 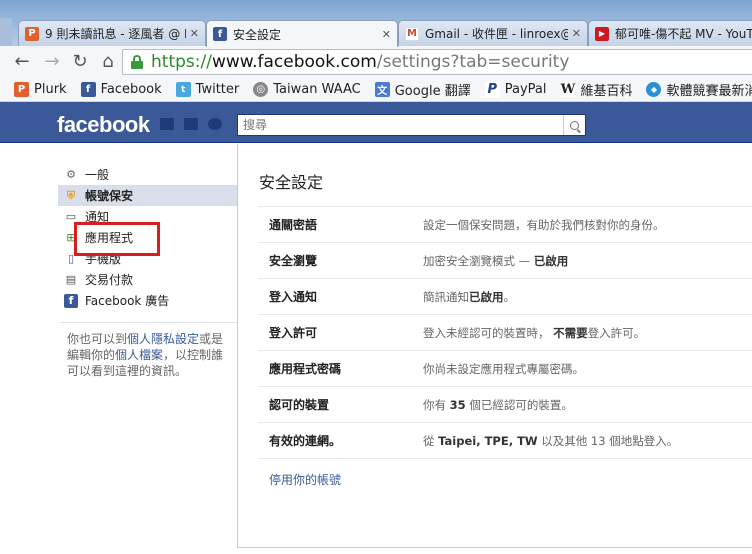 I want to click on wikipedia-icon: W, so click(x=568, y=89).